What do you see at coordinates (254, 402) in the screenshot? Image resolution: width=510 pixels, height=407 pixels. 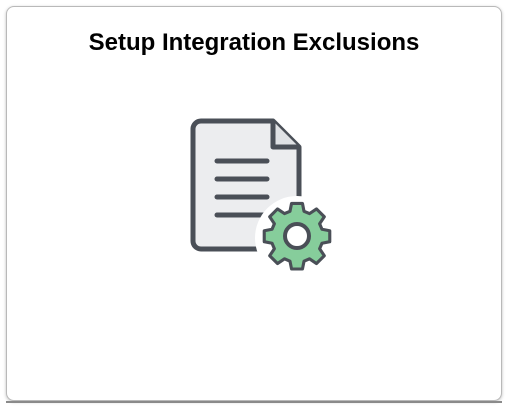 I see `bottom-divider` at bounding box center [254, 402].